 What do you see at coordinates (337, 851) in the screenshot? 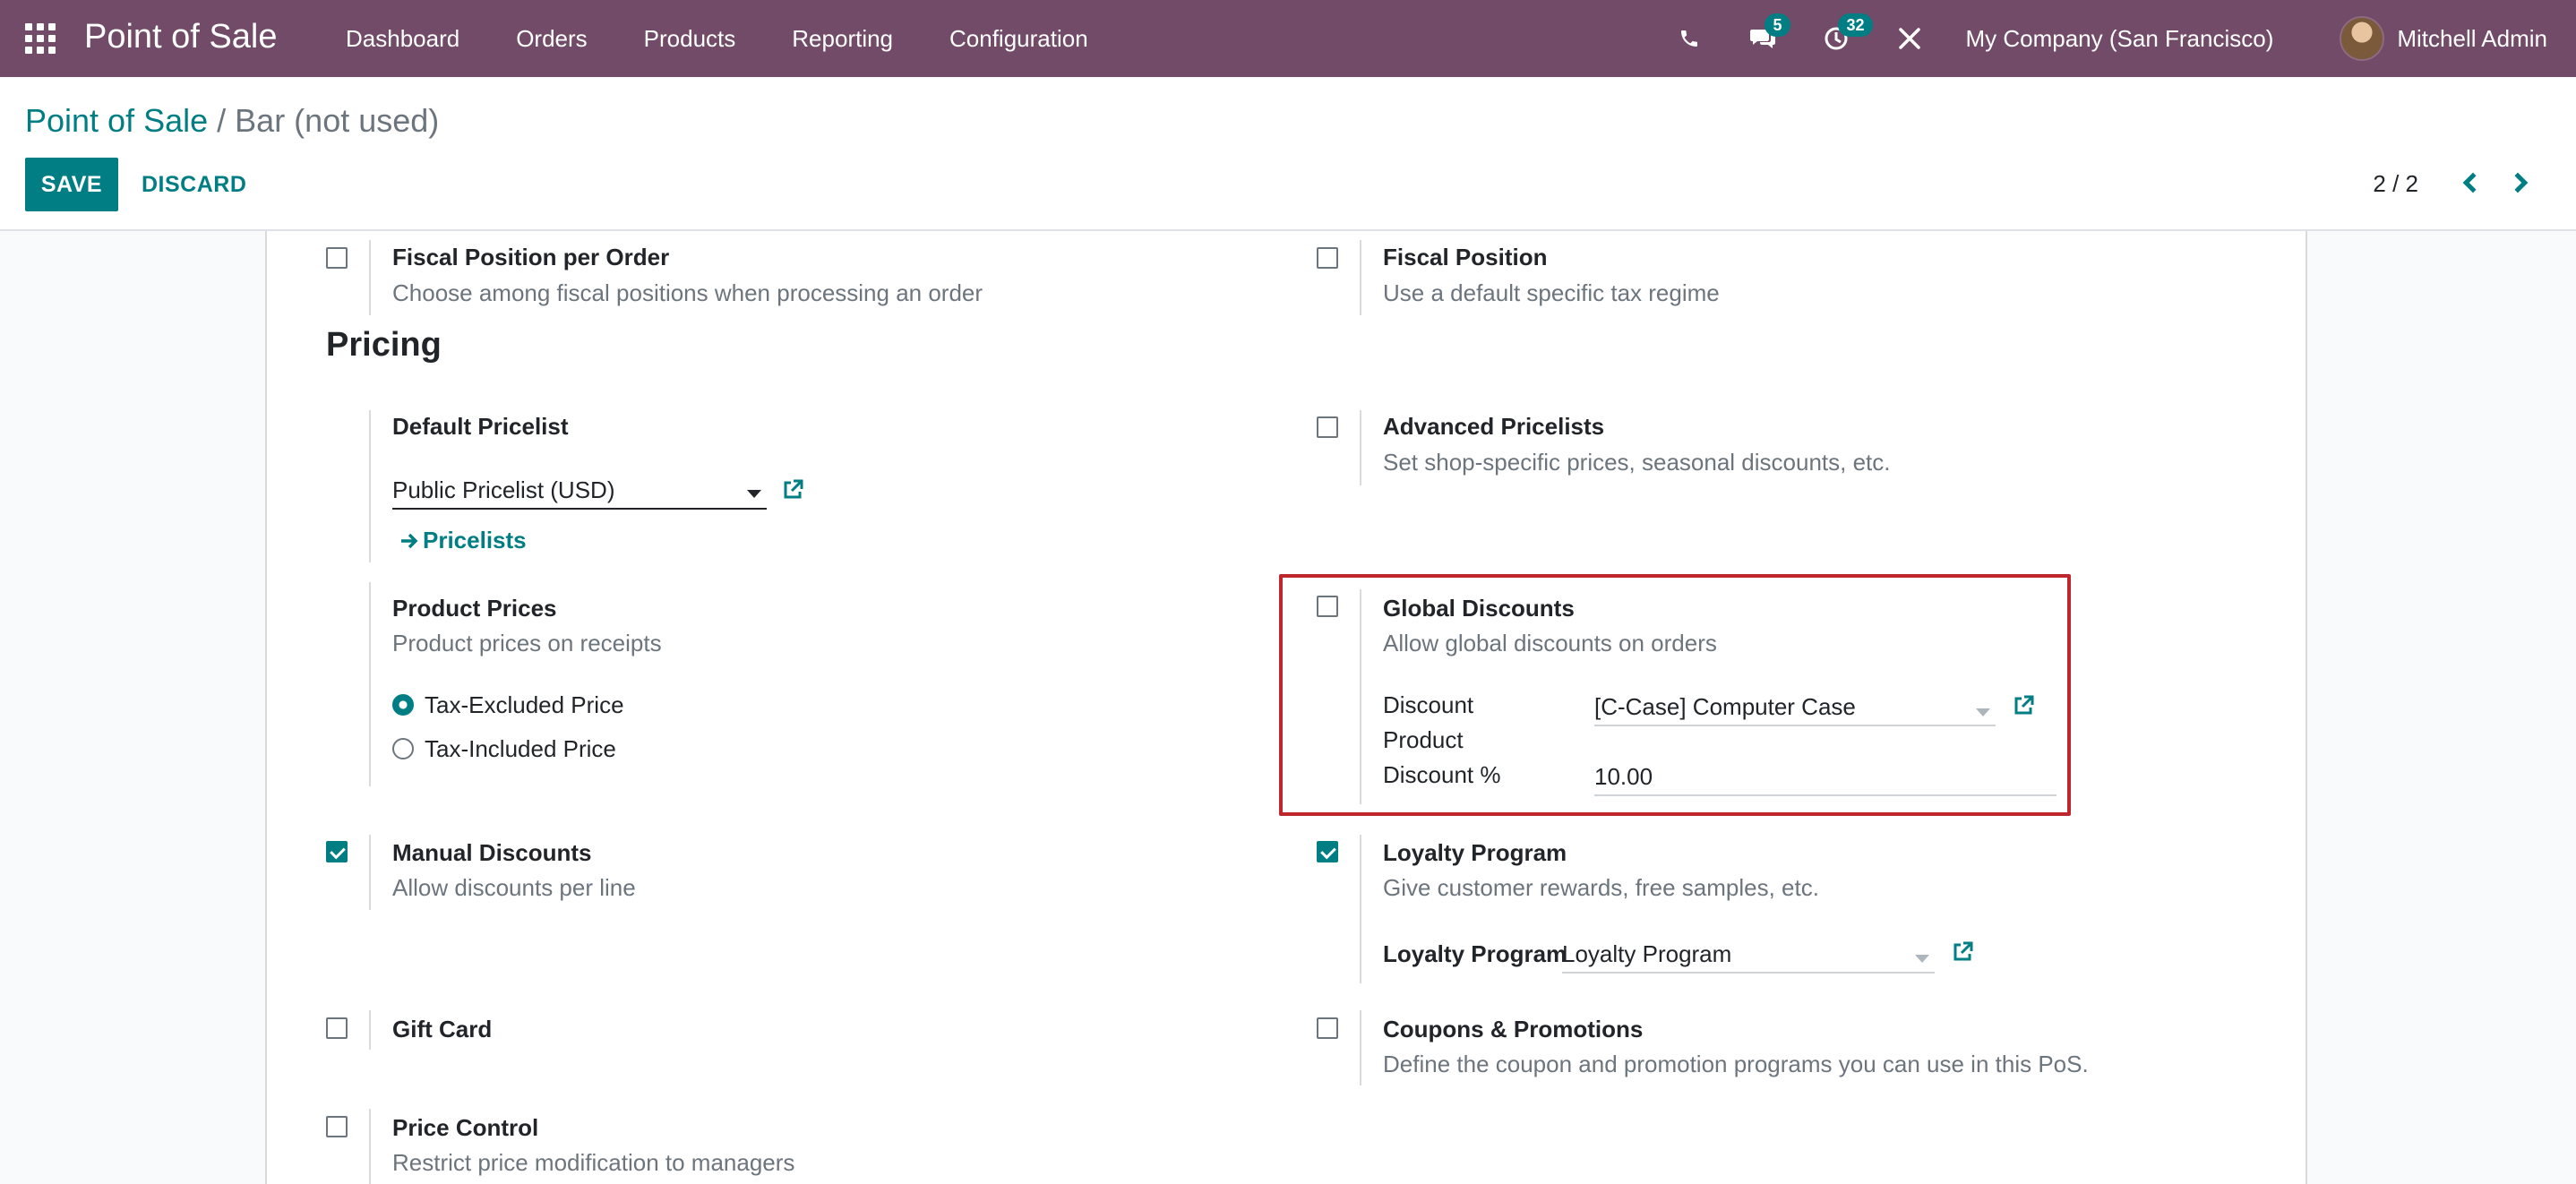
I see `manual-discounts-checkbox` at bounding box center [337, 851].